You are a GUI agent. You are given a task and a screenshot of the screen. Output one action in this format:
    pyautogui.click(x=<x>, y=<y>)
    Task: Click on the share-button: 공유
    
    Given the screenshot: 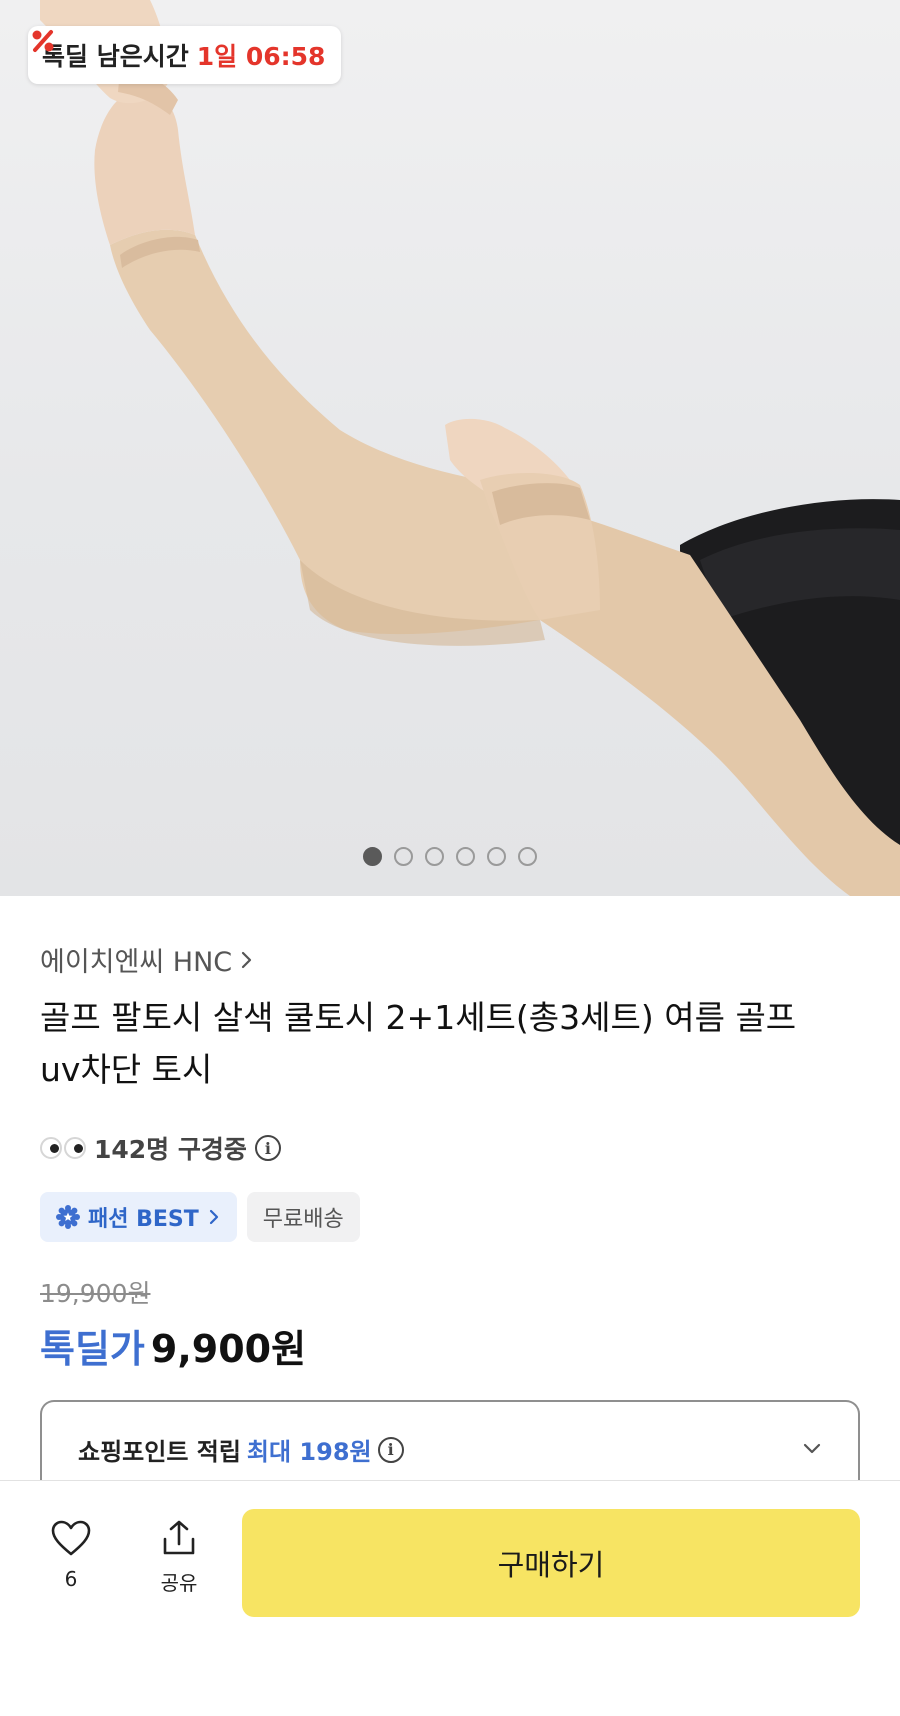 What is the action you would take?
    pyautogui.click(x=179, y=1557)
    